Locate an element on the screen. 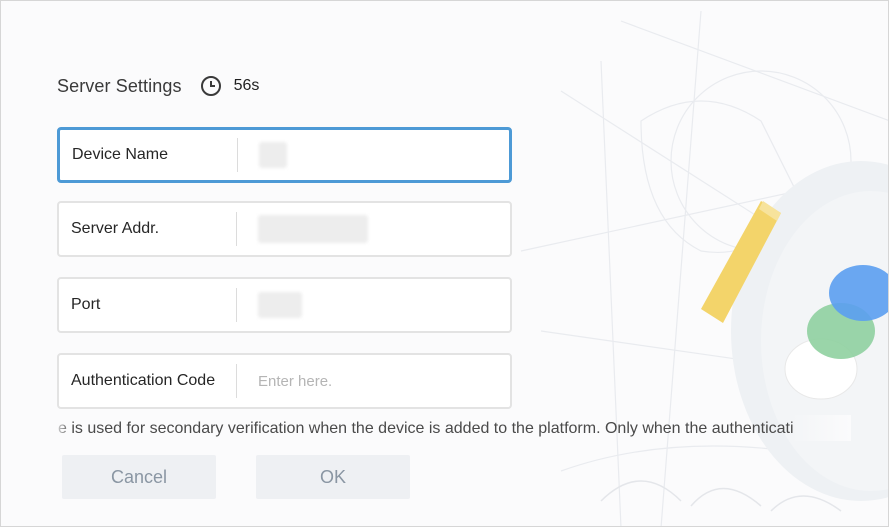 This screenshot has height=527, width=889. device-name-label: Device Name is located at coordinates (120, 154).